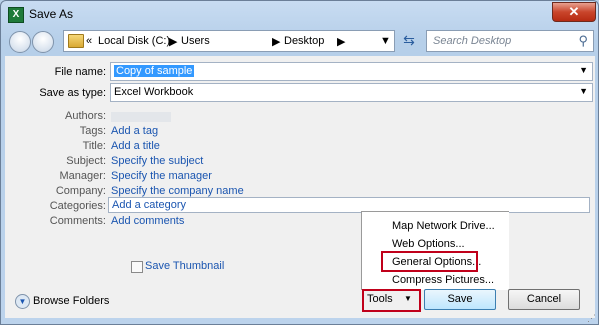 This screenshot has height=325, width=599. Describe the element at coordinates (177, 191) in the screenshot. I see `company-field: Specify the company name` at that location.